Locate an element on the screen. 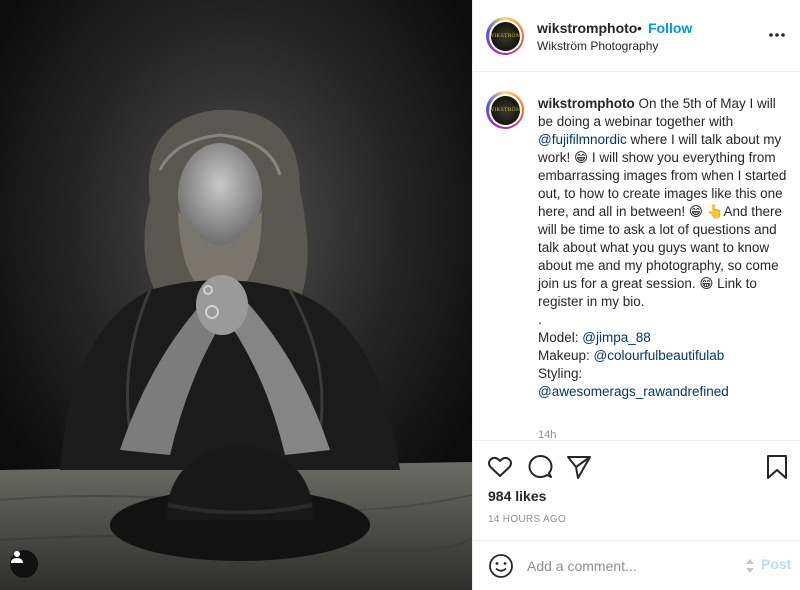 The width and height of the screenshot is (800, 590). comment-bar: Post is located at coordinates (636, 565).